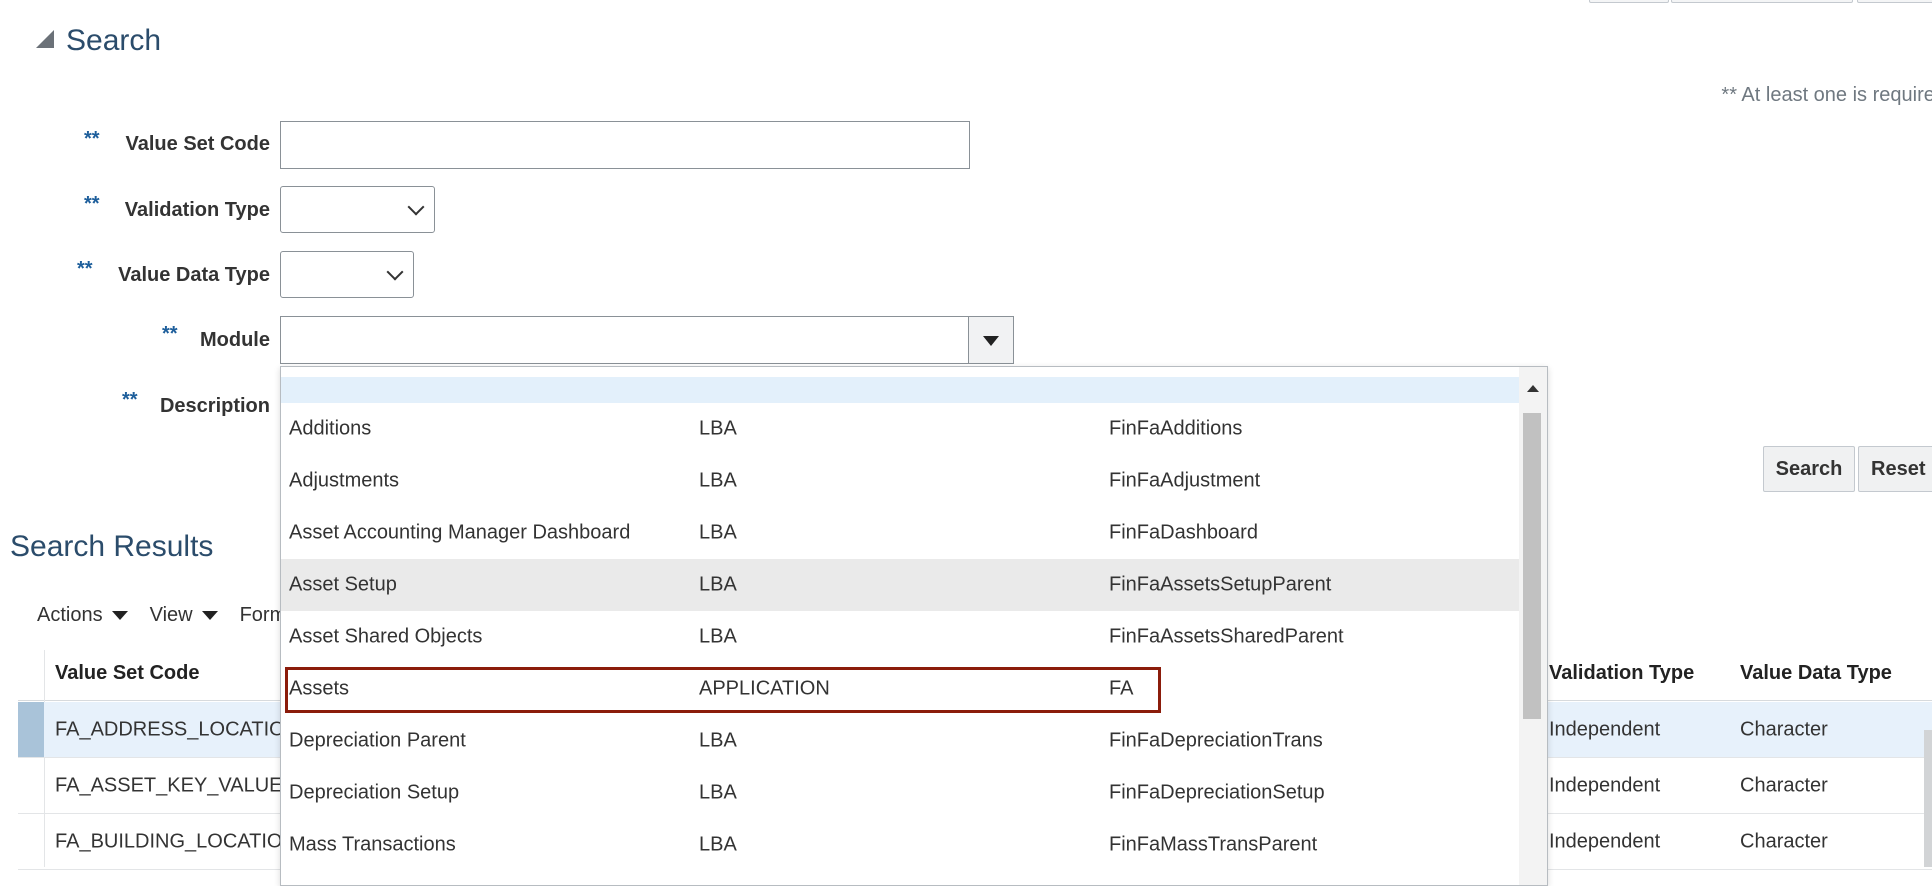  What do you see at coordinates (1217, 792) in the screenshot?
I see `option-code: FinFaDepreciationSetup` at bounding box center [1217, 792].